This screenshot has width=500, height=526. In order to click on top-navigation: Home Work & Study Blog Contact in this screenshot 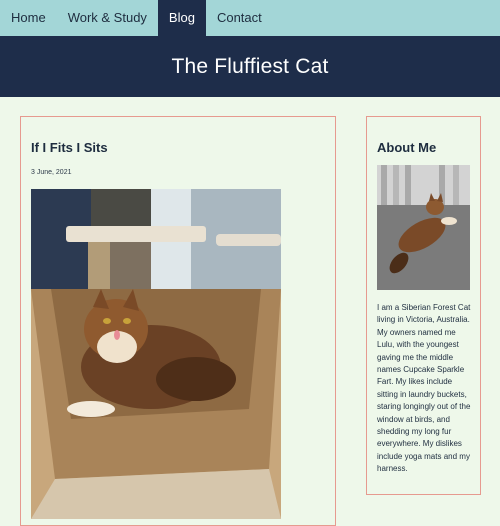, I will do `click(250, 18)`.